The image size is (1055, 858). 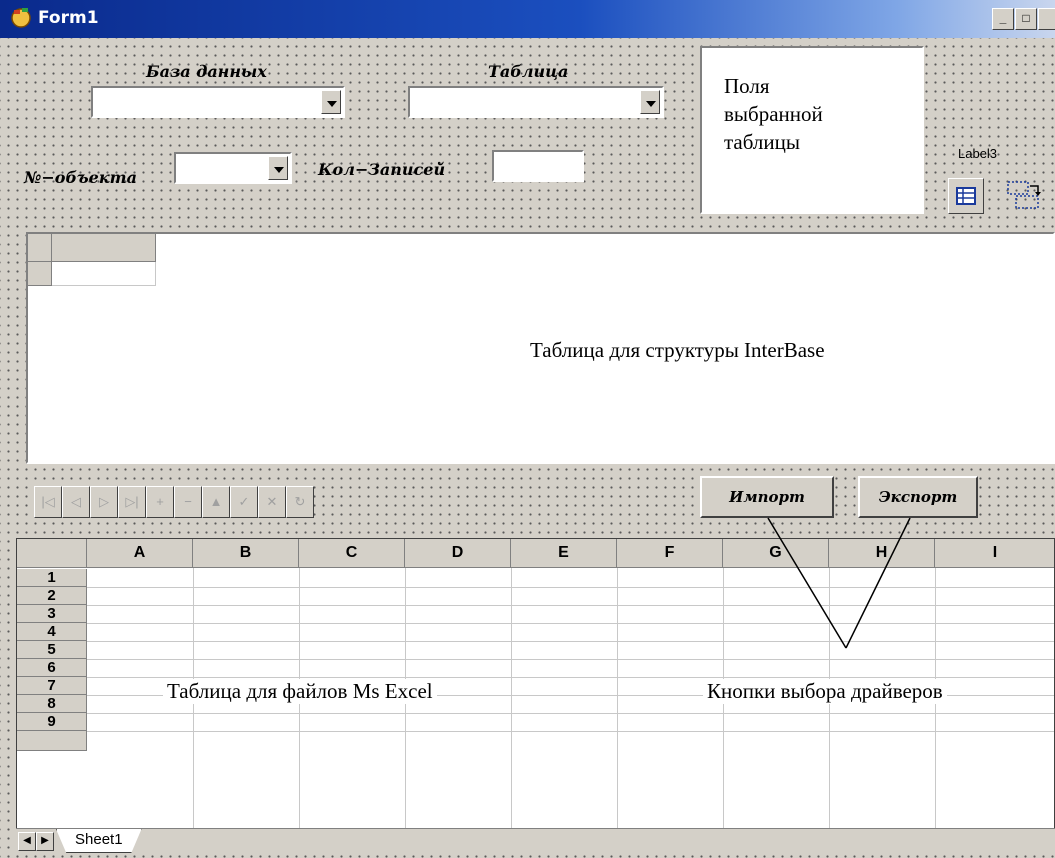 What do you see at coordinates (535, 840) in the screenshot?
I see `sheet-tab-bar: ◀ ▶ Sheet1` at bounding box center [535, 840].